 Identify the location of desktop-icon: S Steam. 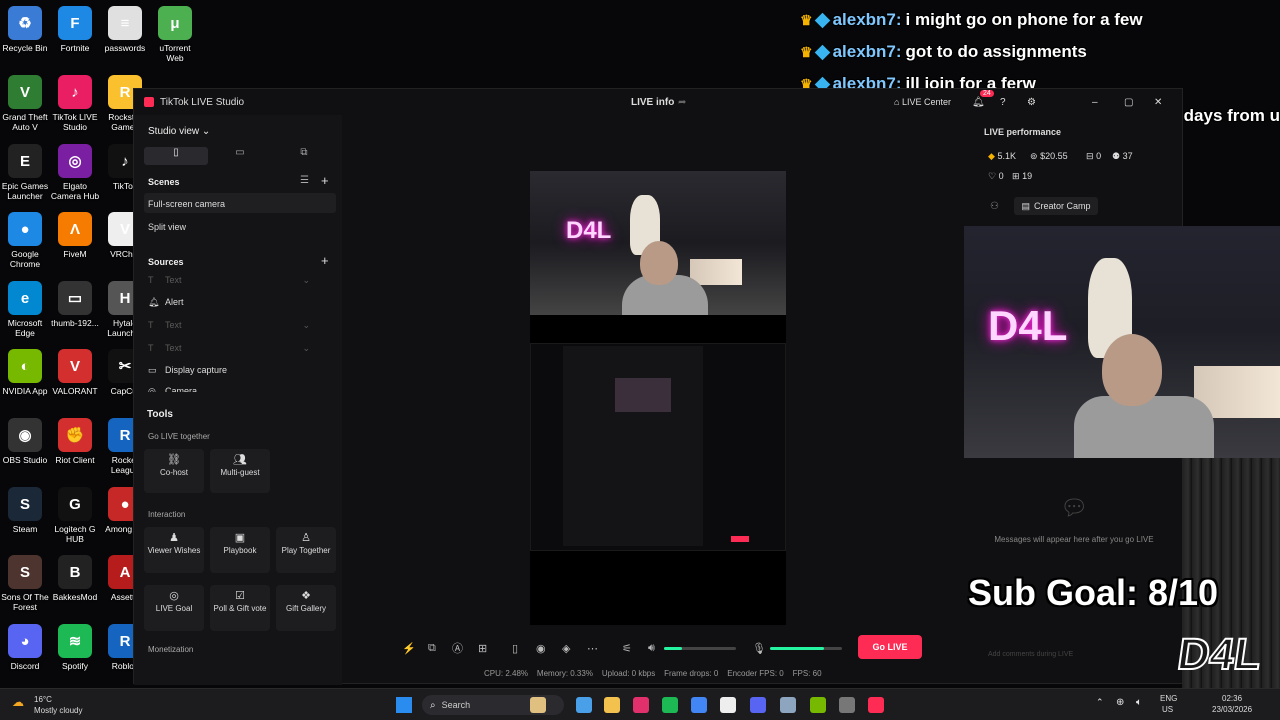
(25, 510).